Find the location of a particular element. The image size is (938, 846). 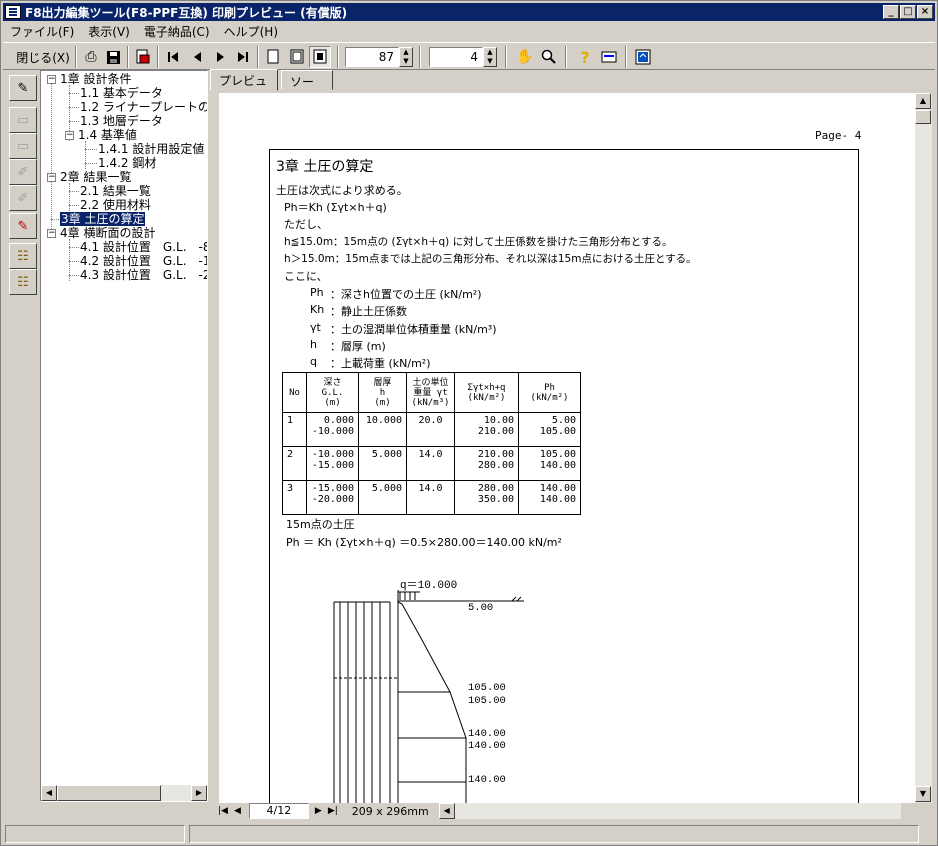

tree-collapse-icon: ☷ is located at coordinates (23, 282).